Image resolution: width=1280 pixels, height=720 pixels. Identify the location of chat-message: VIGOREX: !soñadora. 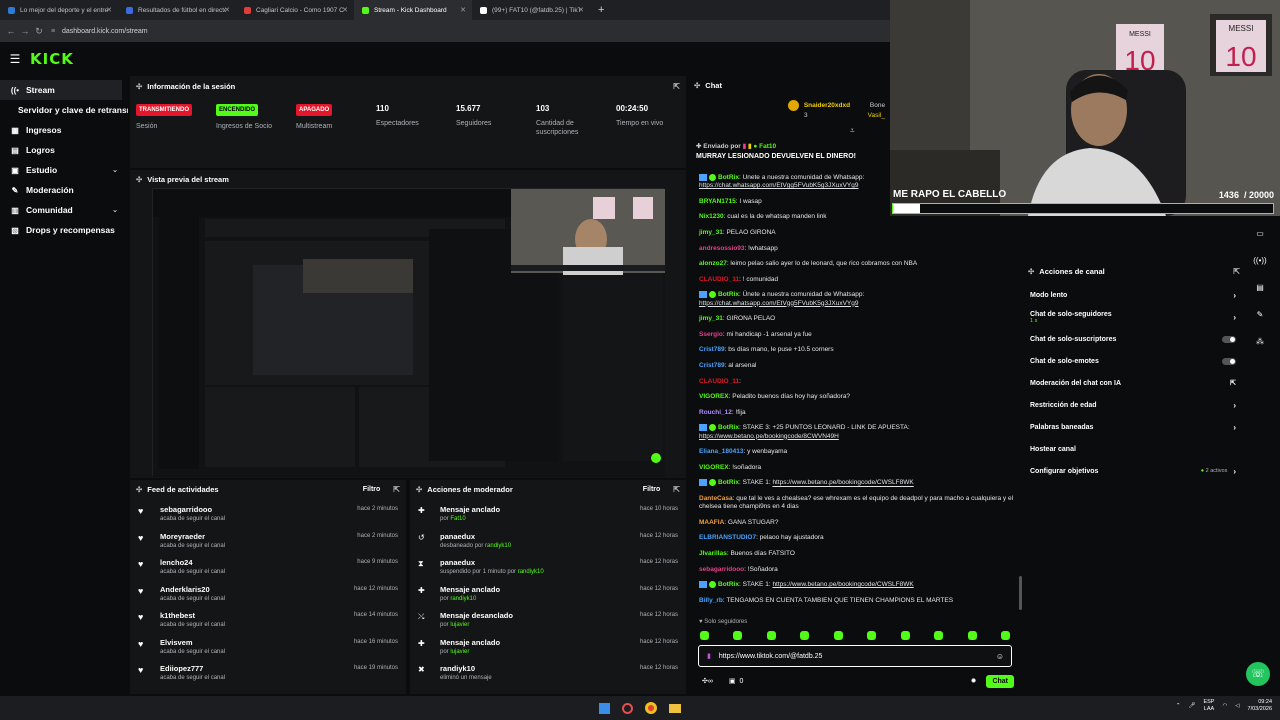
(855, 468).